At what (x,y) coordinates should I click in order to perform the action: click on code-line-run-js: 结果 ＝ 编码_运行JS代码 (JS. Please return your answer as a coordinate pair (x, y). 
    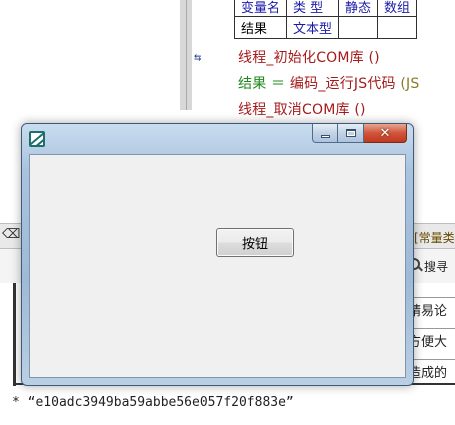
    Looking at the image, I should click on (328, 83).